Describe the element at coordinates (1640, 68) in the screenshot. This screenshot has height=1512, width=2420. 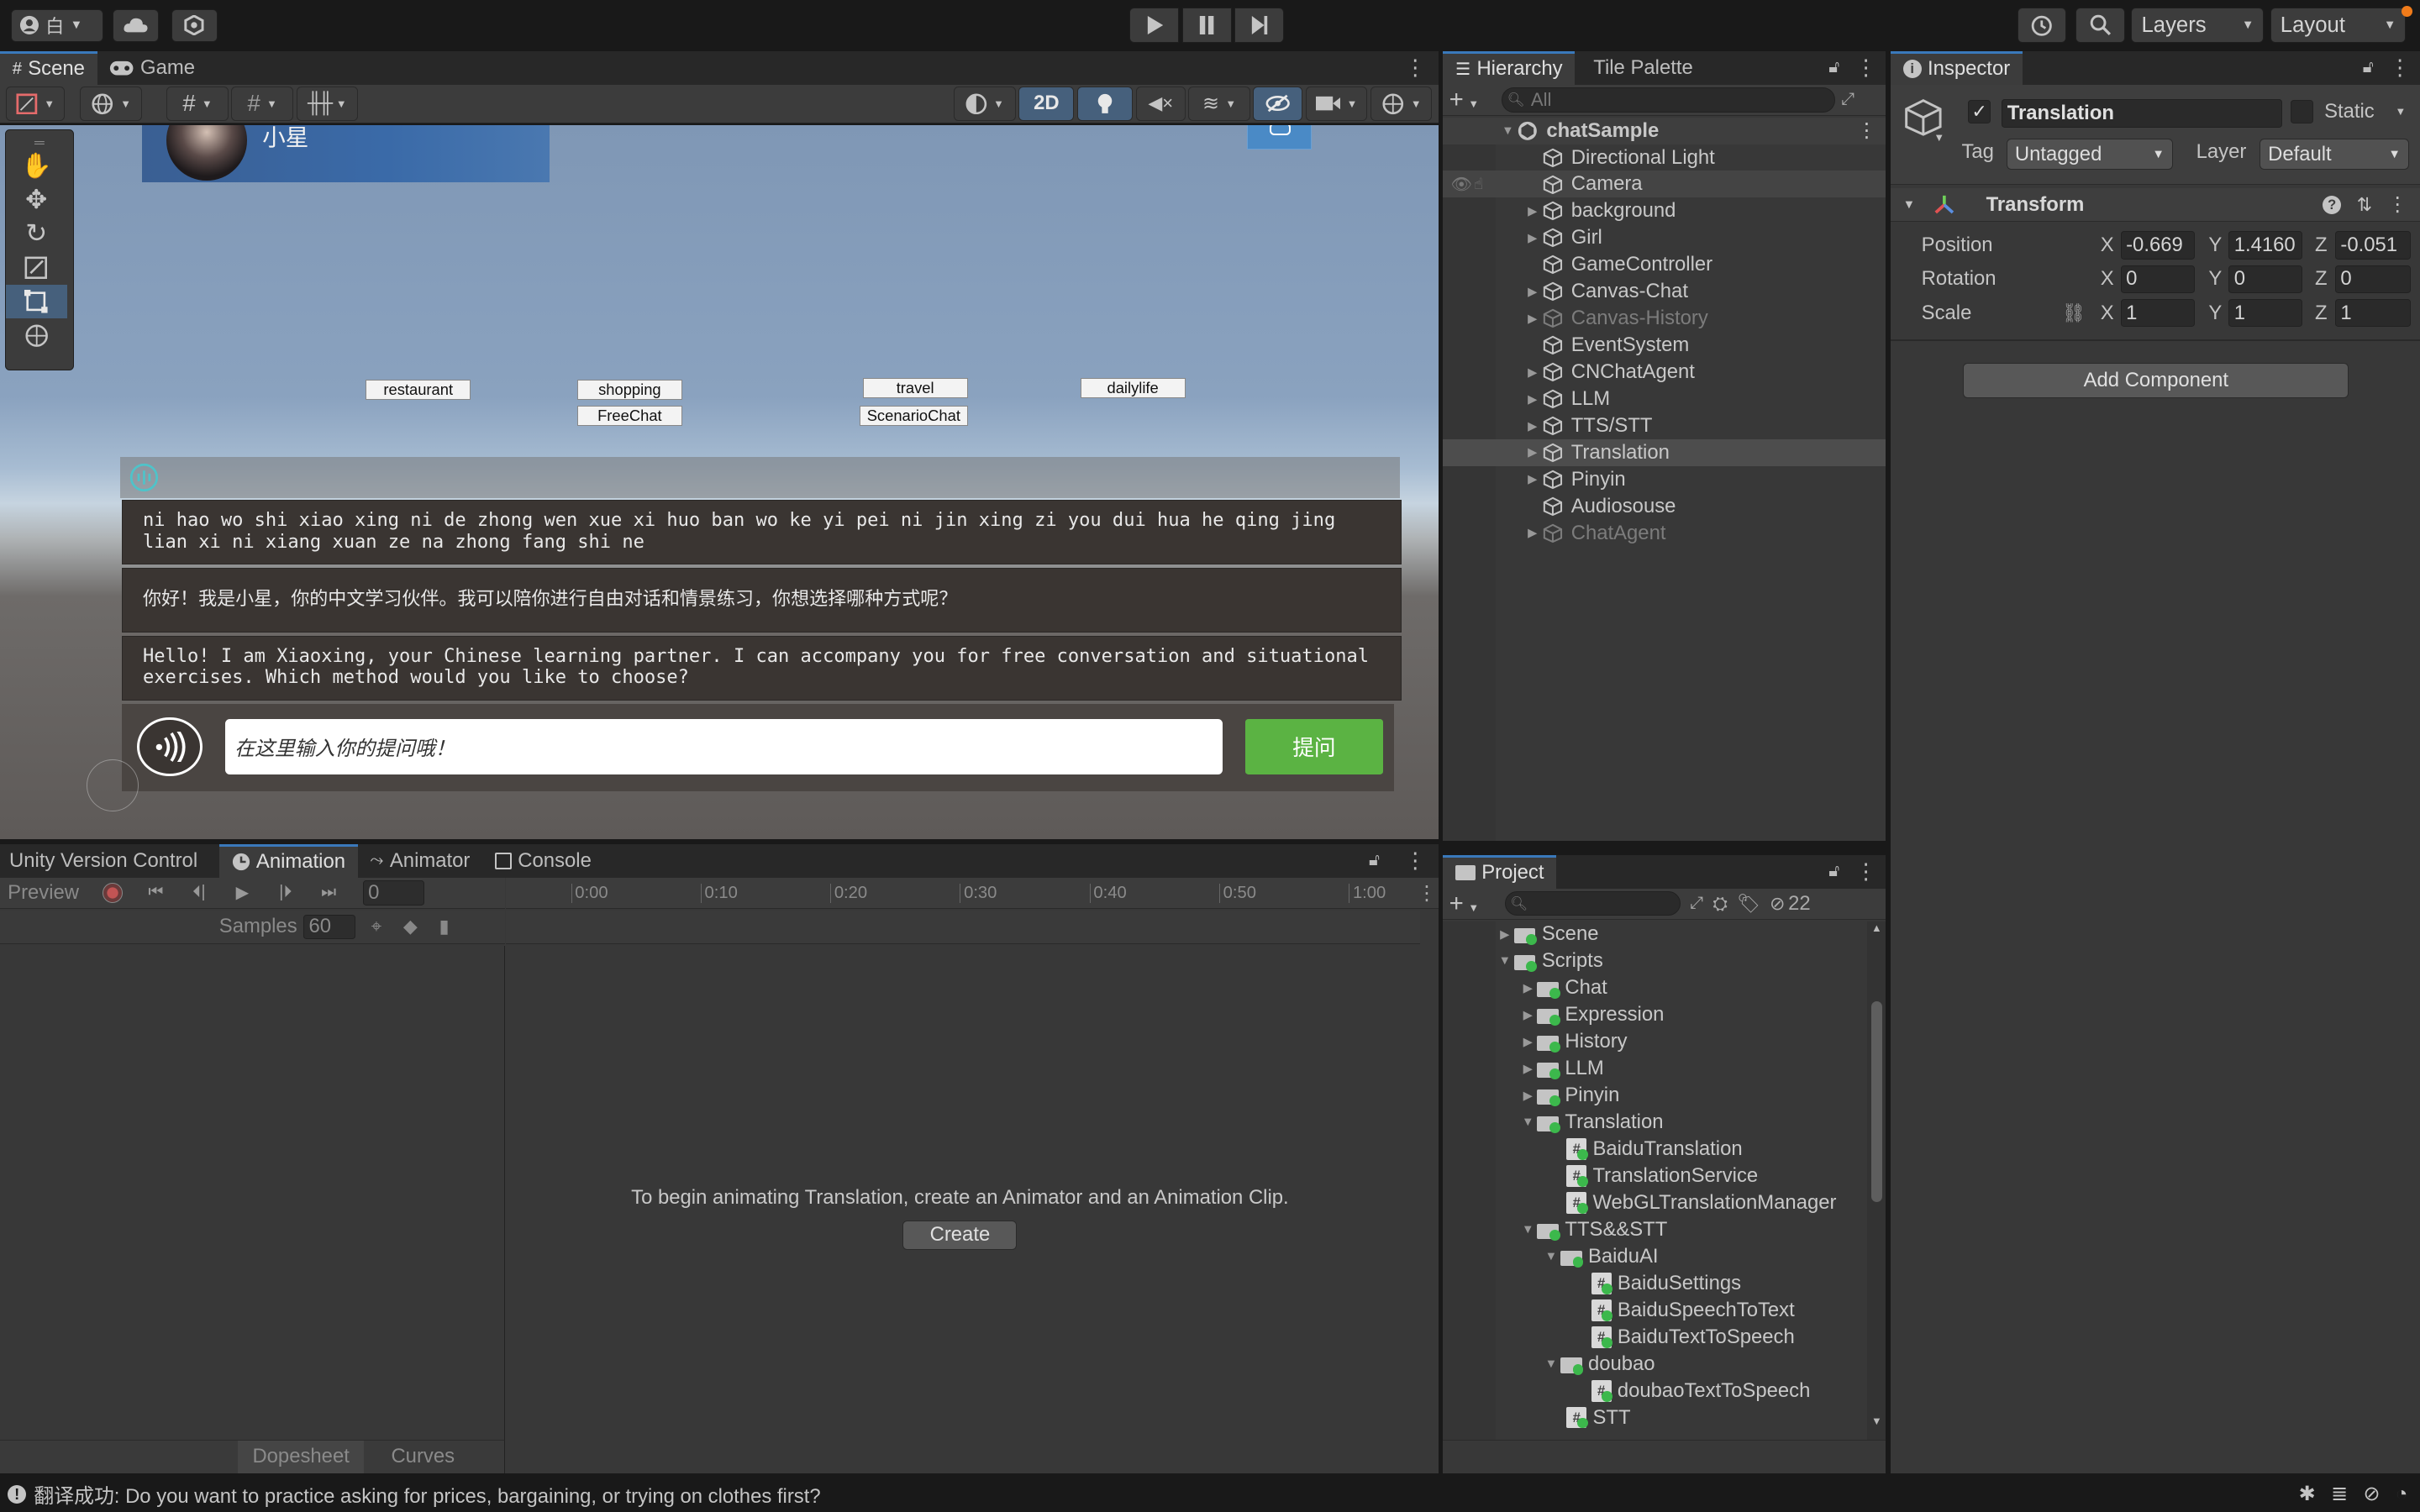
I see `tab-tile-palette: Tile Palette` at that location.